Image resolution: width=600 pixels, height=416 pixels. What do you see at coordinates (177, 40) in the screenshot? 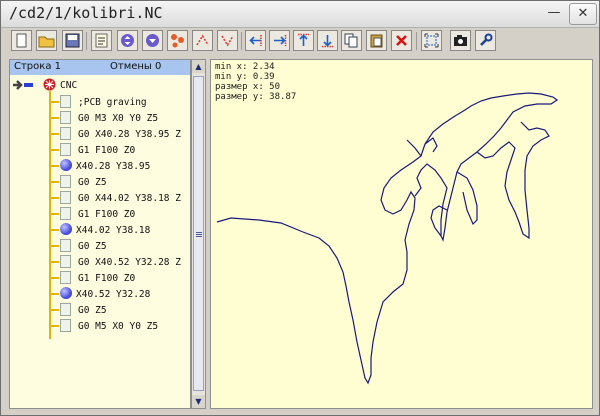
I see `points-icon` at bounding box center [177, 40].